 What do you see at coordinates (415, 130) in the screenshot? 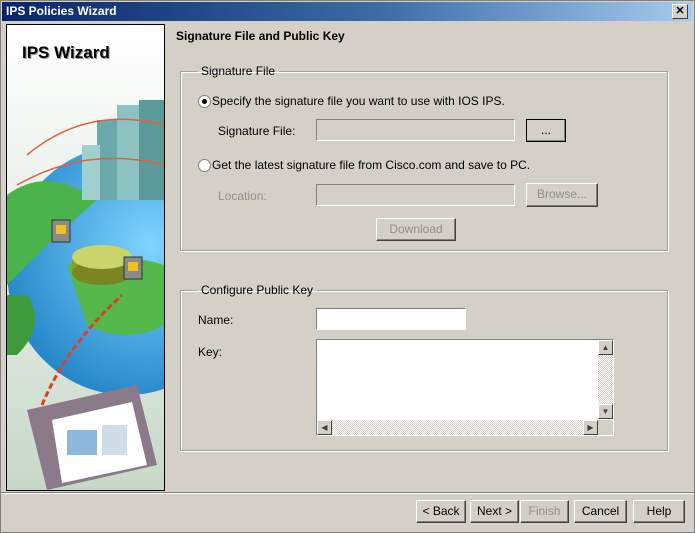
I see `signature-file-field` at bounding box center [415, 130].